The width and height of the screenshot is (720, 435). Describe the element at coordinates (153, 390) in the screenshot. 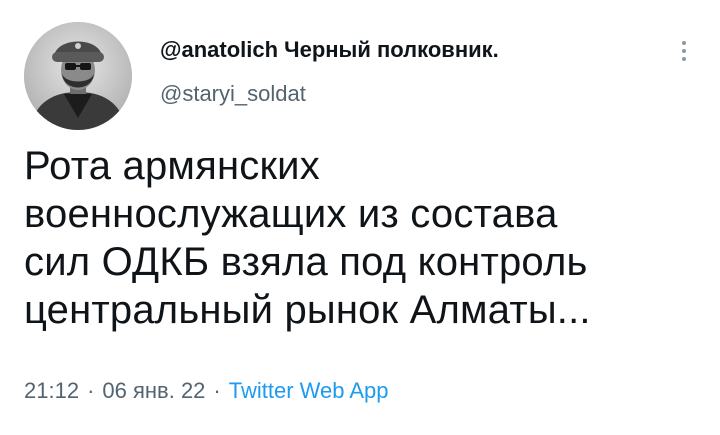

I see `tweet-date: 06 янв. 22` at that location.